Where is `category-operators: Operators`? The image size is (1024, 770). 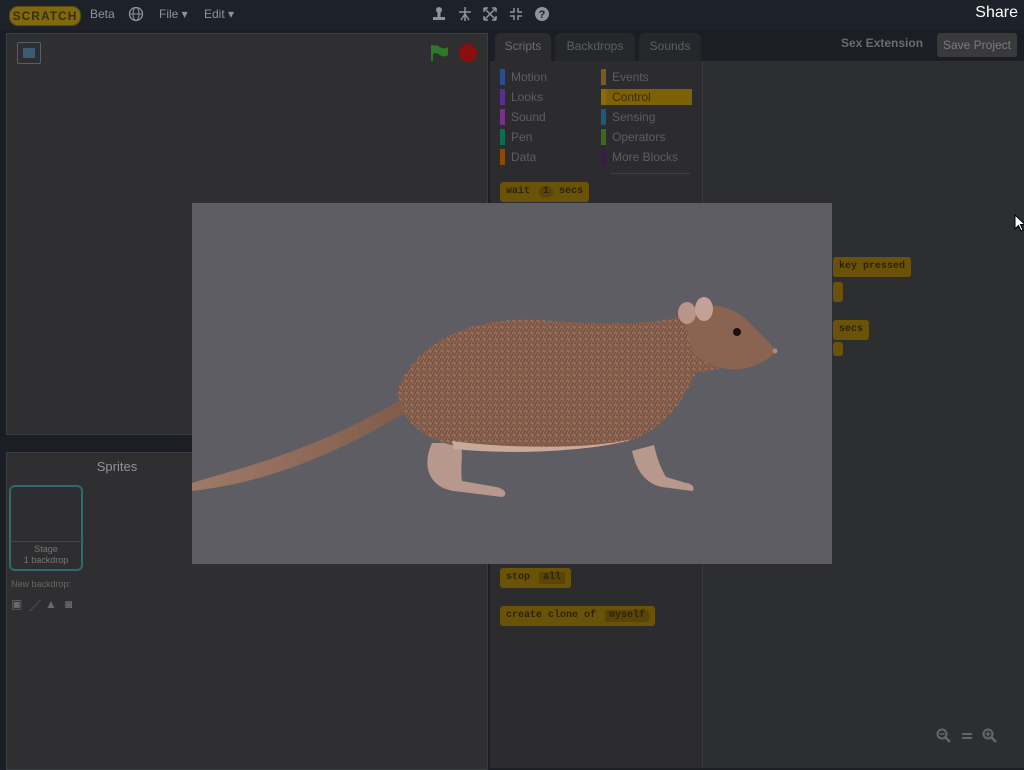
category-operators: Operators is located at coordinates (646, 137).